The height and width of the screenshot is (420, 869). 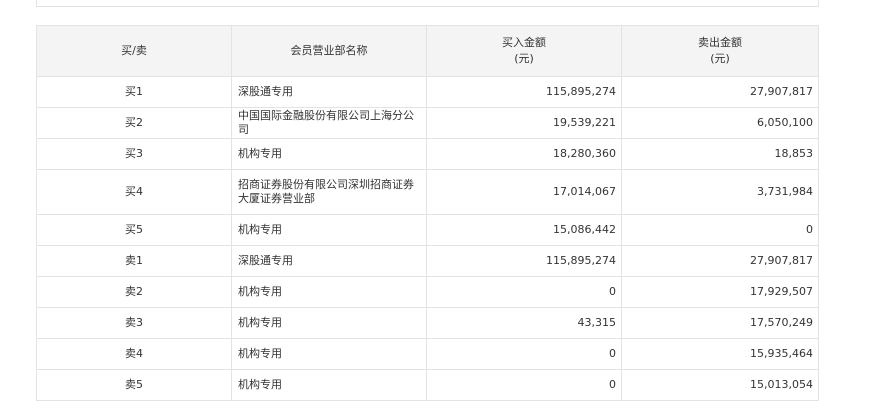 What do you see at coordinates (134, 192) in the screenshot?
I see `row-side: 买4` at bounding box center [134, 192].